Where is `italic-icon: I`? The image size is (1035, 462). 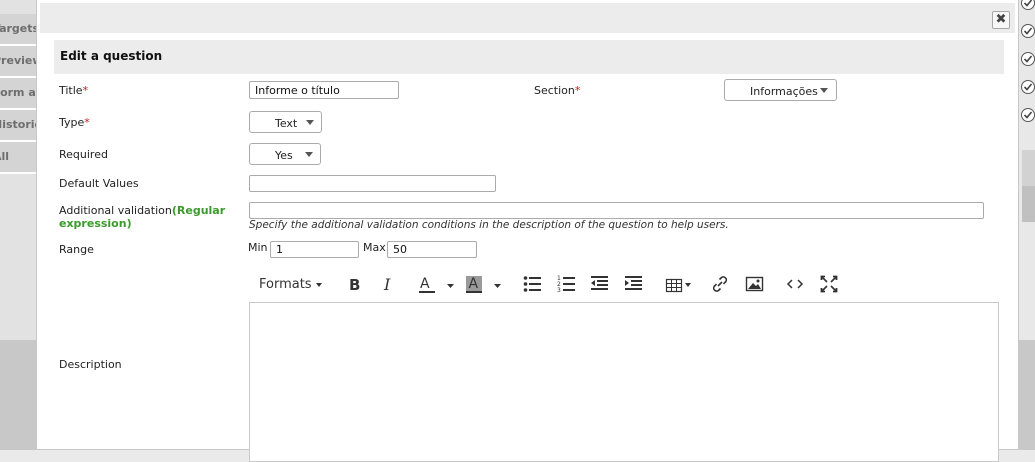
italic-icon: I is located at coordinates (387, 284).